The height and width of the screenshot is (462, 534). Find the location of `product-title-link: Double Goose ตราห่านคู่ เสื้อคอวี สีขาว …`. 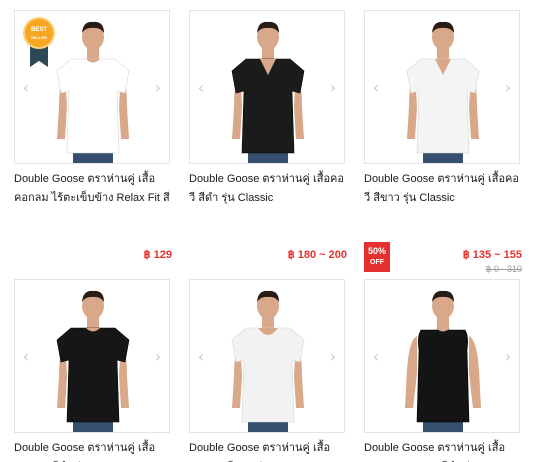

product-title-link: Double Goose ตราห่านคู่ เสื้อคอวี สีขาว … is located at coordinates (444, 190).